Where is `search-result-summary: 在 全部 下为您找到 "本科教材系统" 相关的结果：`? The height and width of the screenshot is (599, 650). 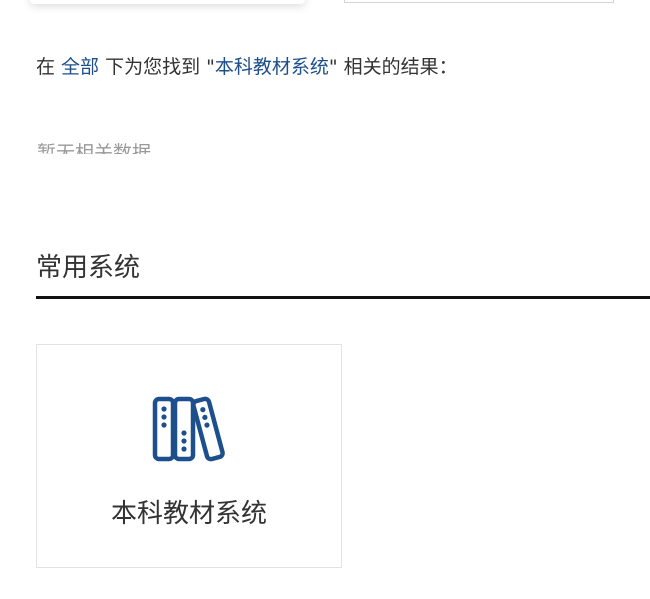 search-result-summary: 在 全部 下为您找到 "本科教材系统" 相关的结果： is located at coordinates (247, 67).